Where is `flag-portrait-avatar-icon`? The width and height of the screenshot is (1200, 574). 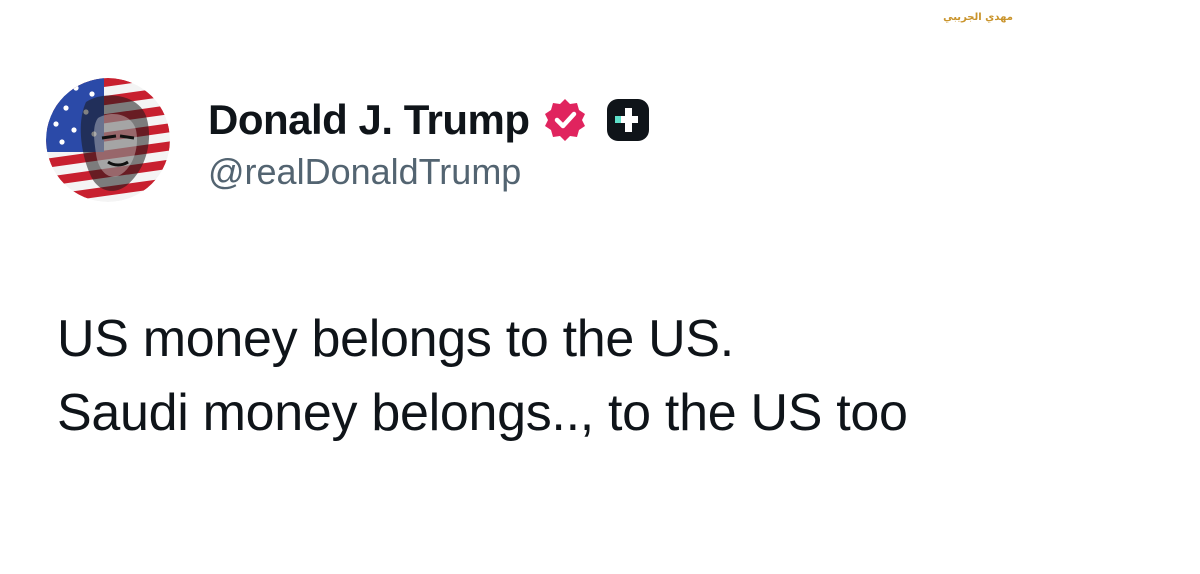 flag-portrait-avatar-icon is located at coordinates (108, 140).